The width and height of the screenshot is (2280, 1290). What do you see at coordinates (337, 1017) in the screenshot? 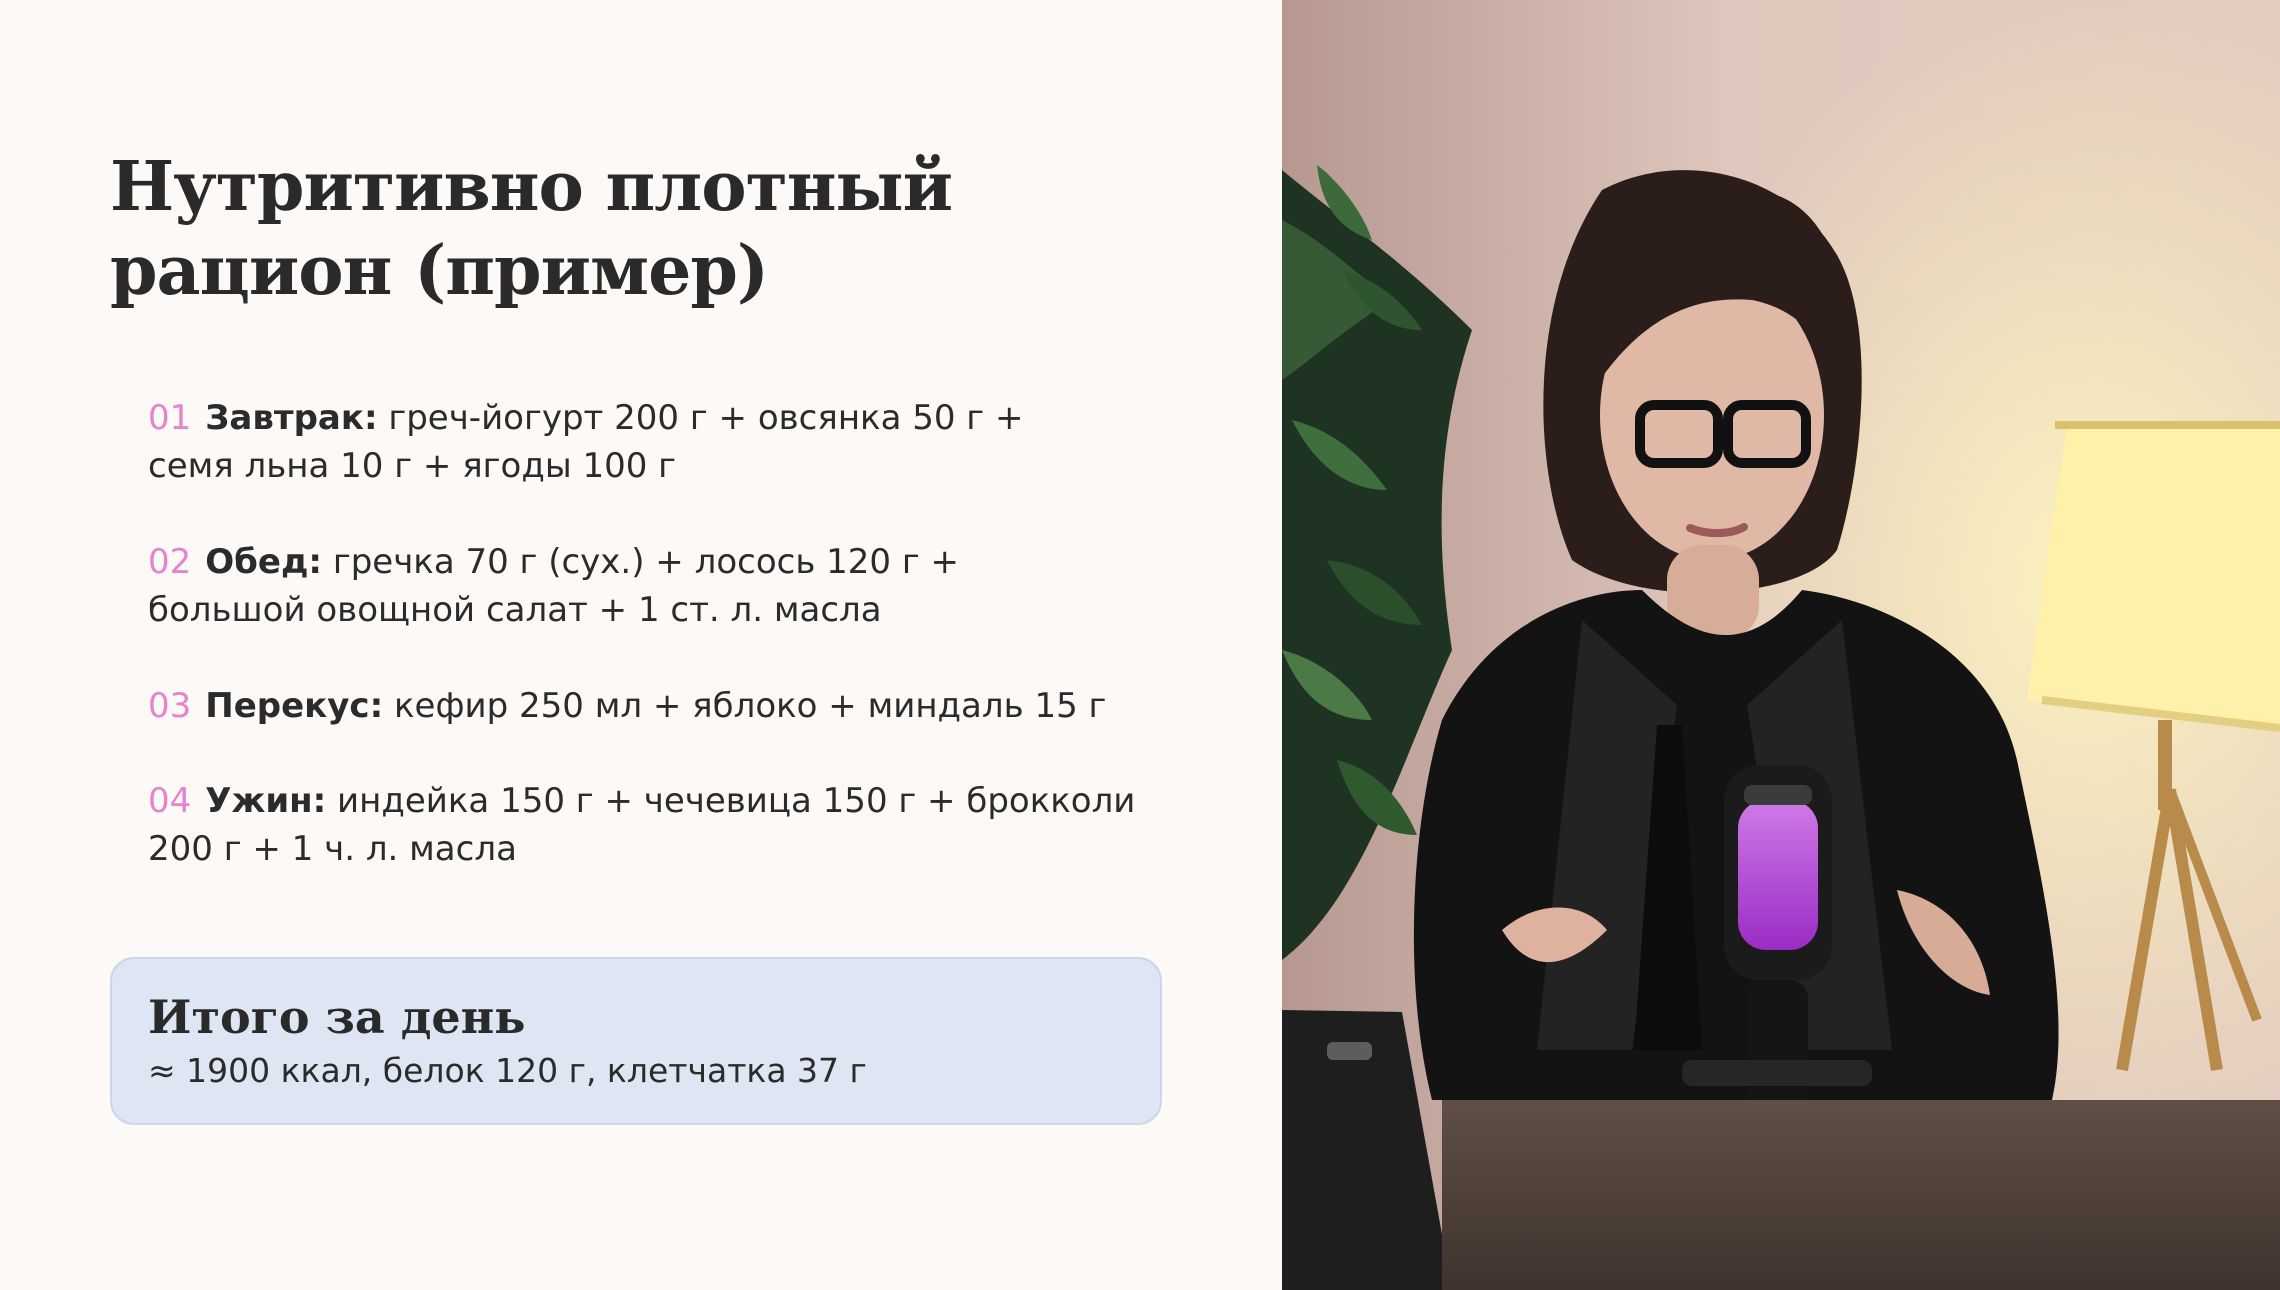
I see `summary-title: Итого за день` at bounding box center [337, 1017].